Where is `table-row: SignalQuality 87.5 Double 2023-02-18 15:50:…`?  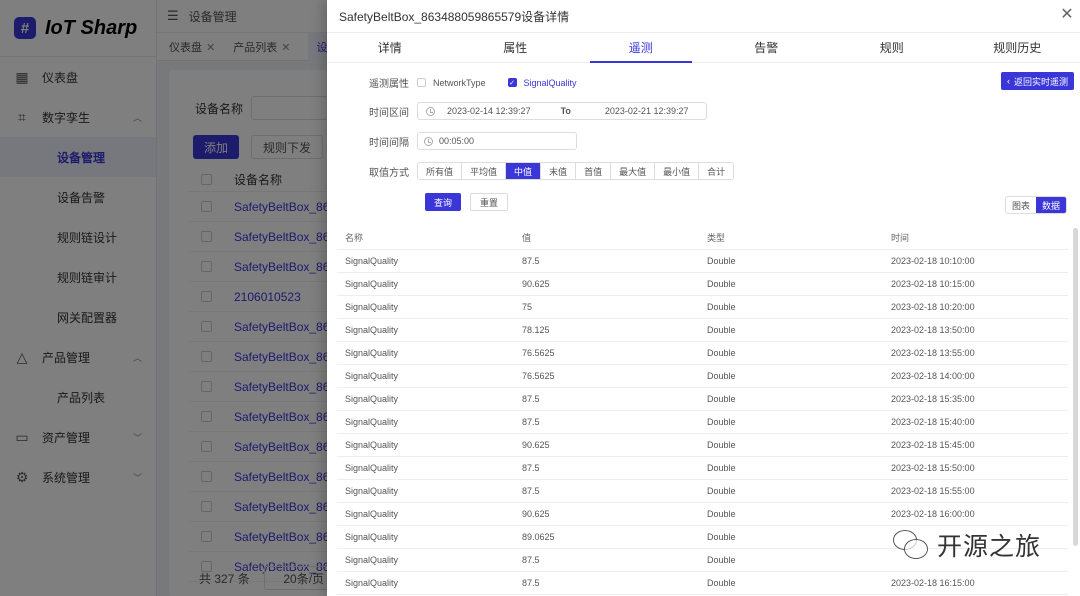 table-row: SignalQuality 87.5 Double 2023-02-18 15:50:… is located at coordinates (702, 468).